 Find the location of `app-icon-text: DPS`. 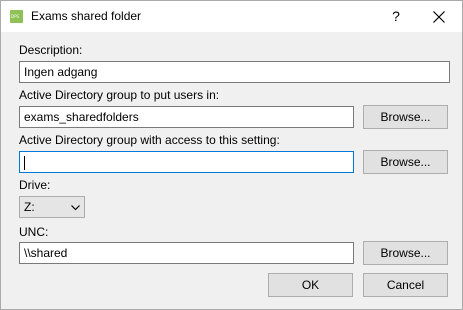

app-icon-text: DPS is located at coordinates (15, 16).